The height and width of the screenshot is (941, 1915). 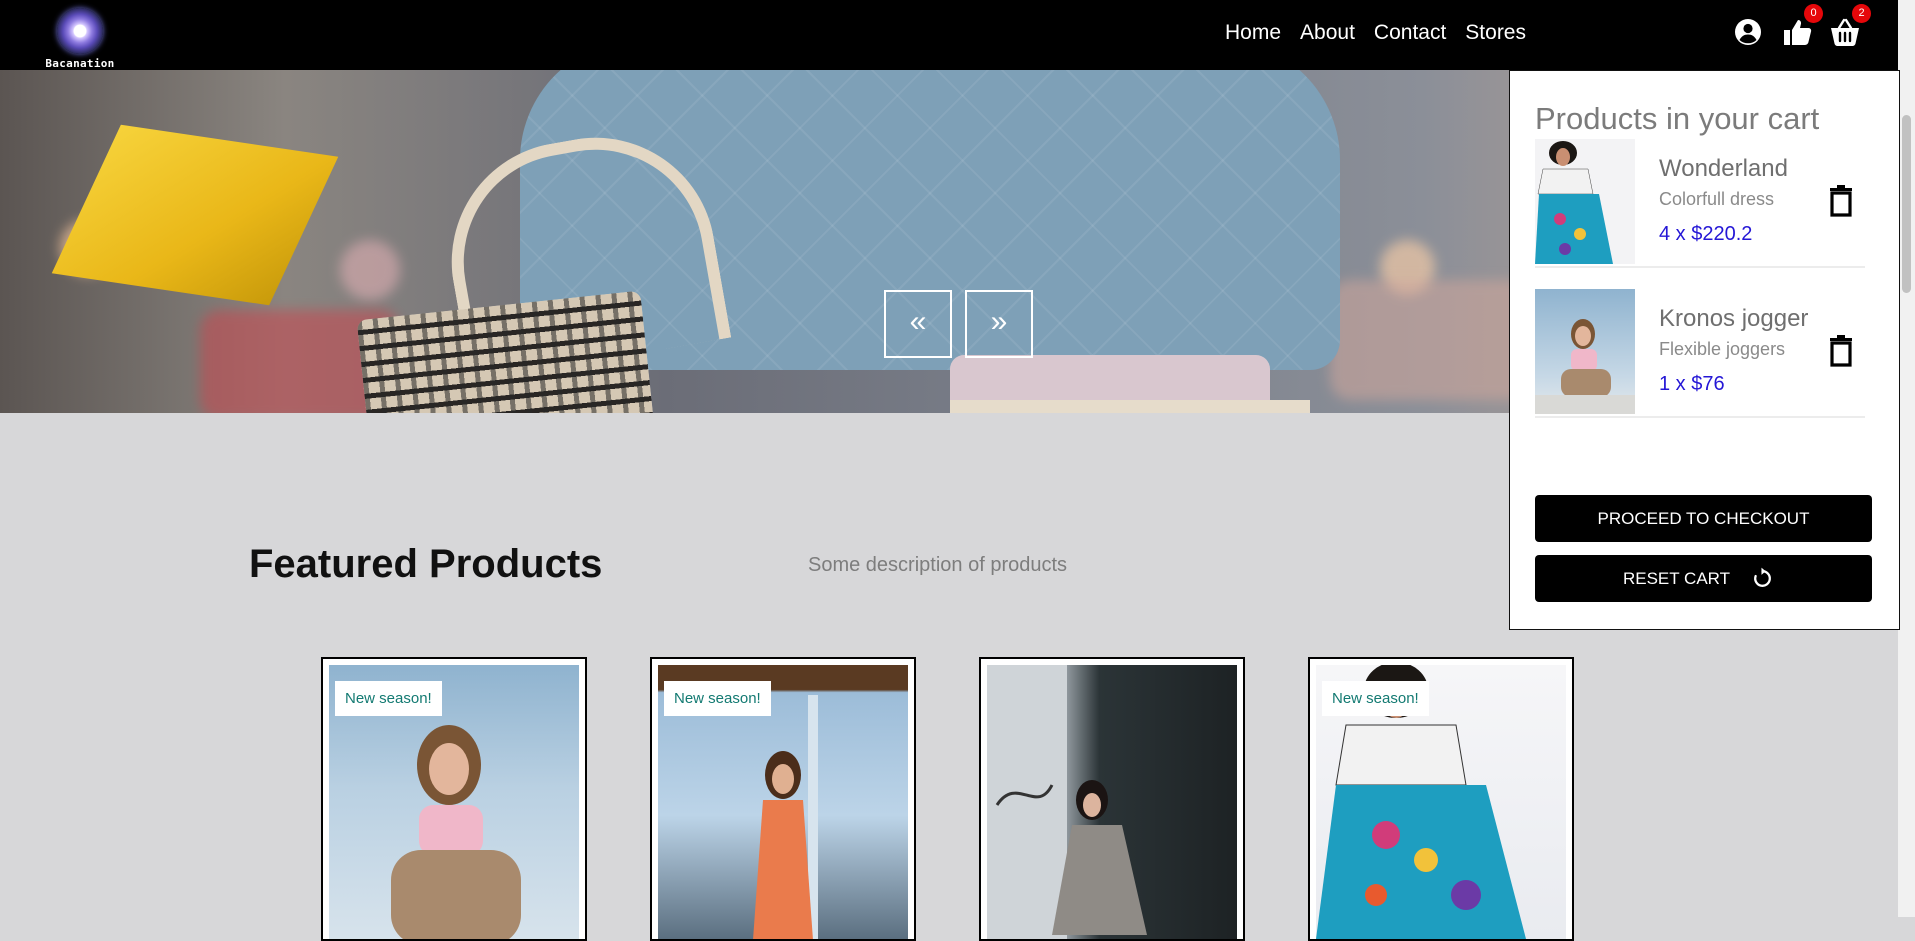 What do you see at coordinates (1723, 168) in the screenshot?
I see `cart-item-name: Wonderland` at bounding box center [1723, 168].